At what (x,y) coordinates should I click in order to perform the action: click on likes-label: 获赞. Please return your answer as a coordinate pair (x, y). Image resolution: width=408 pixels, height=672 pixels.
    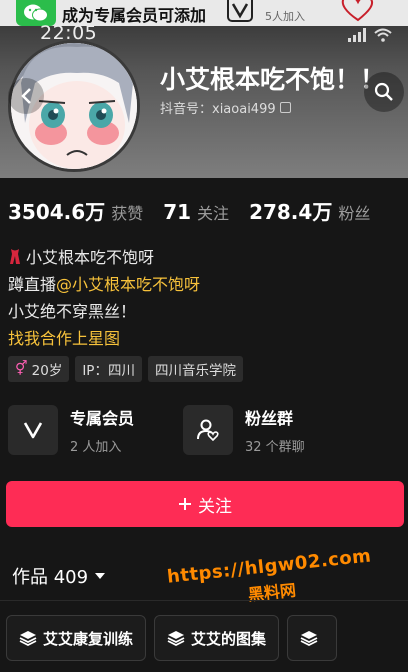
    Looking at the image, I should click on (127, 213).